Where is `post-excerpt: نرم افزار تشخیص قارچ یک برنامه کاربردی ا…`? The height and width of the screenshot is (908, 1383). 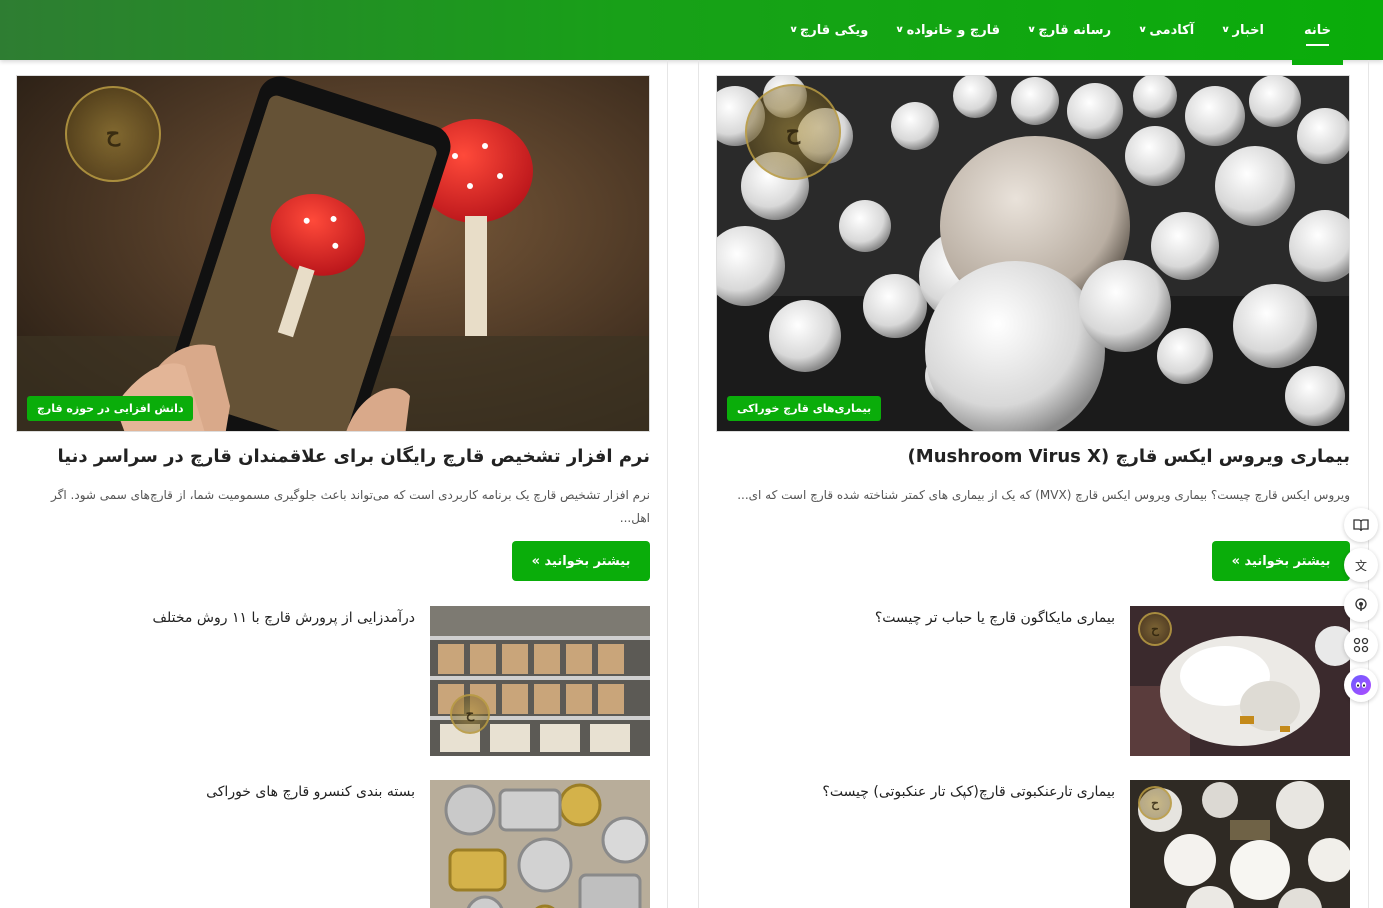
post-excerpt: نرم افزار تشخیص قارچ یک برنامه کاربردی ا… is located at coordinates (350, 506).